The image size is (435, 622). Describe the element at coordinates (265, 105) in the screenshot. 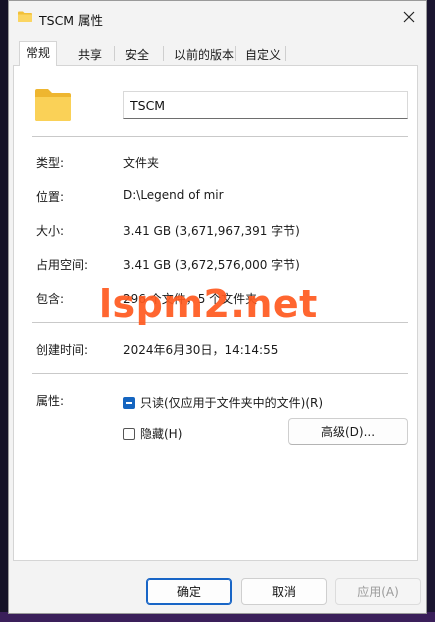

I see `folder-name-input` at that location.